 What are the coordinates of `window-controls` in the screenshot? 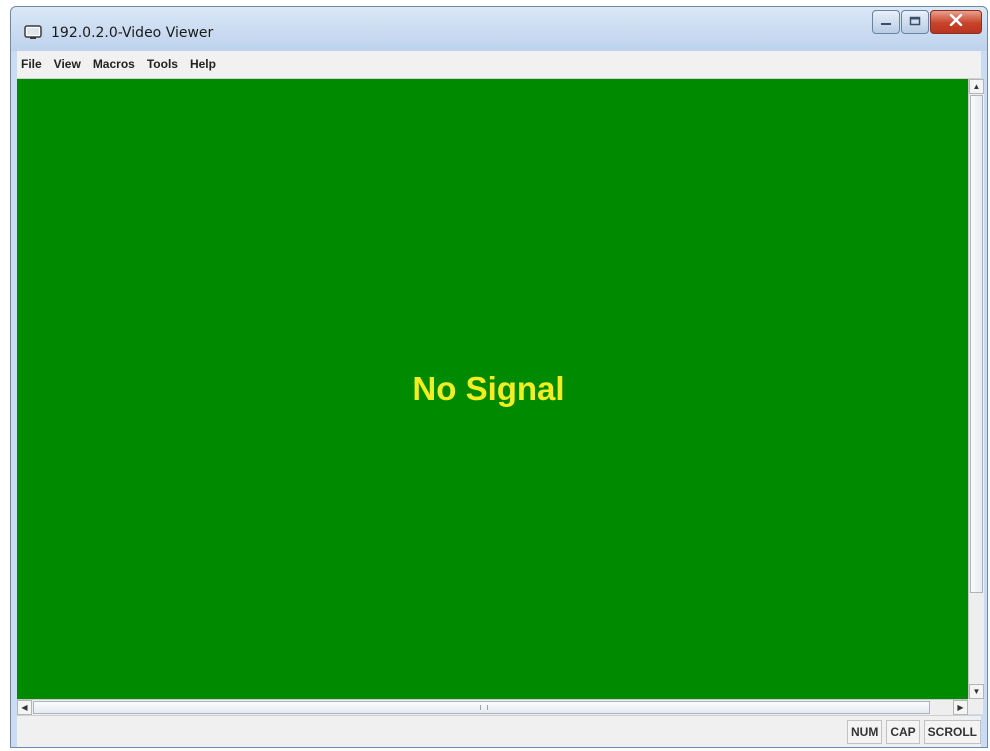 It's located at (927, 23).